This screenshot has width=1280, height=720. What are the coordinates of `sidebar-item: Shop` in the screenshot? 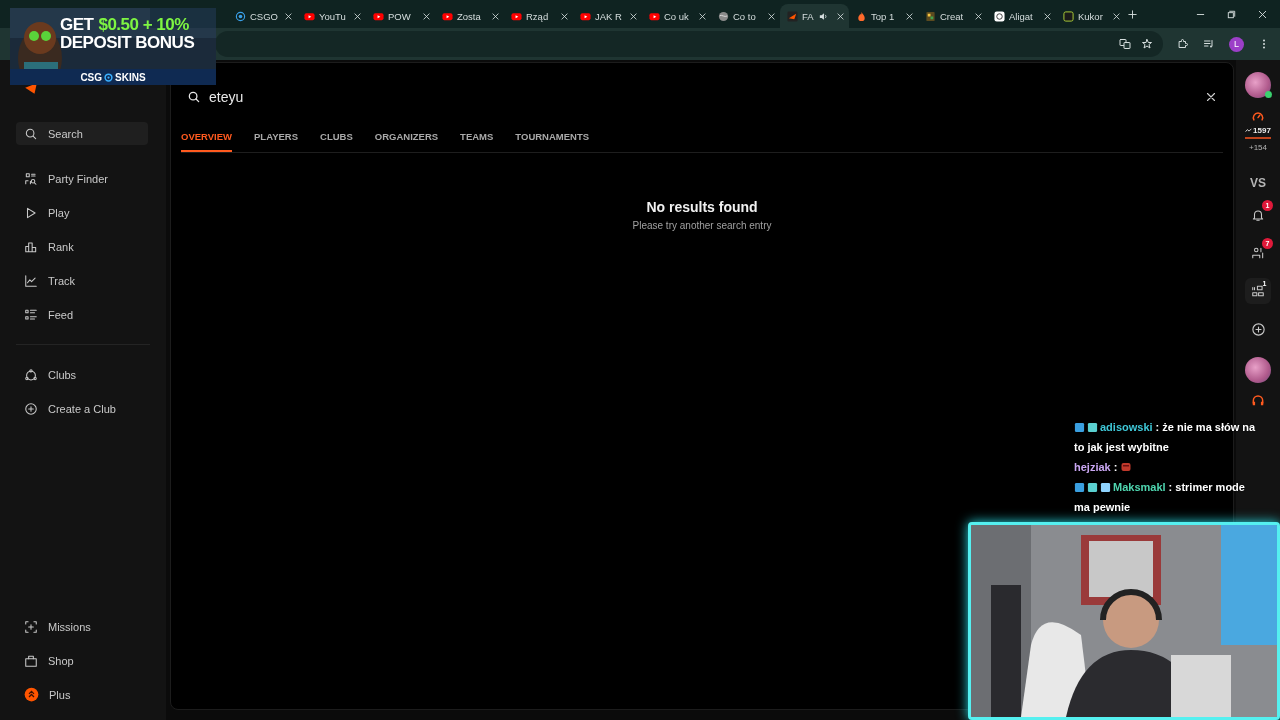 It's located at (82, 660).